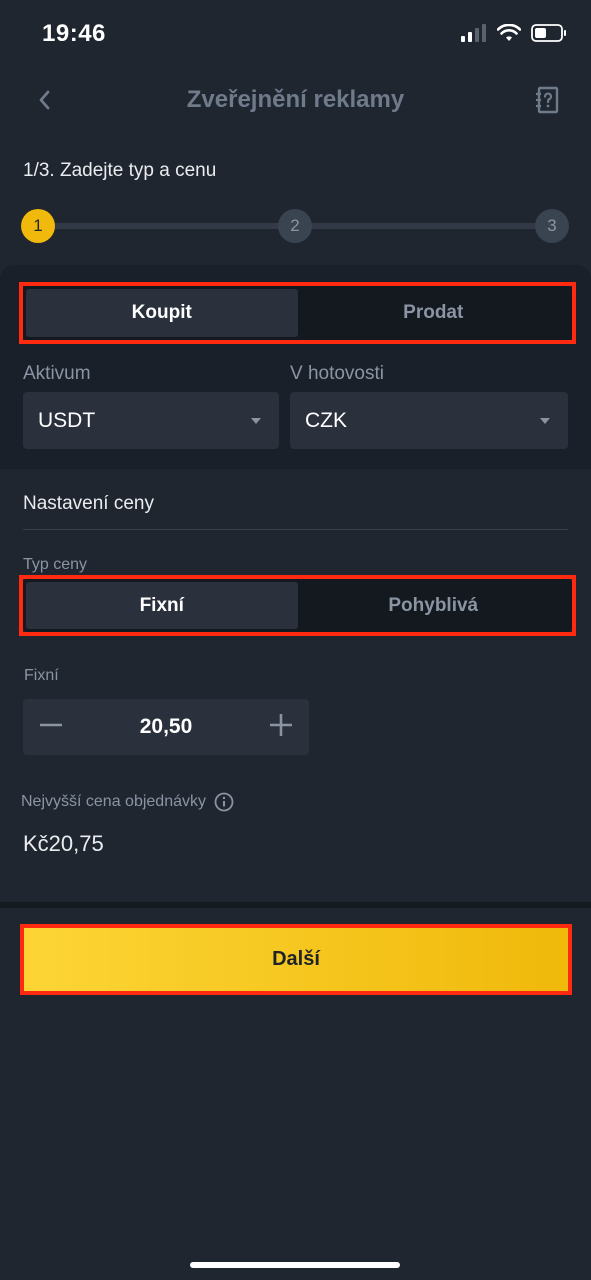  Describe the element at coordinates (51, 724) in the screenshot. I see `minus-icon` at that location.